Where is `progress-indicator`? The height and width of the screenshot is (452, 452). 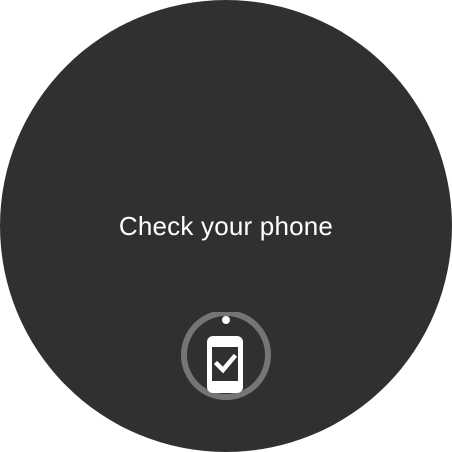
progress-indicator is located at coordinates (226, 362).